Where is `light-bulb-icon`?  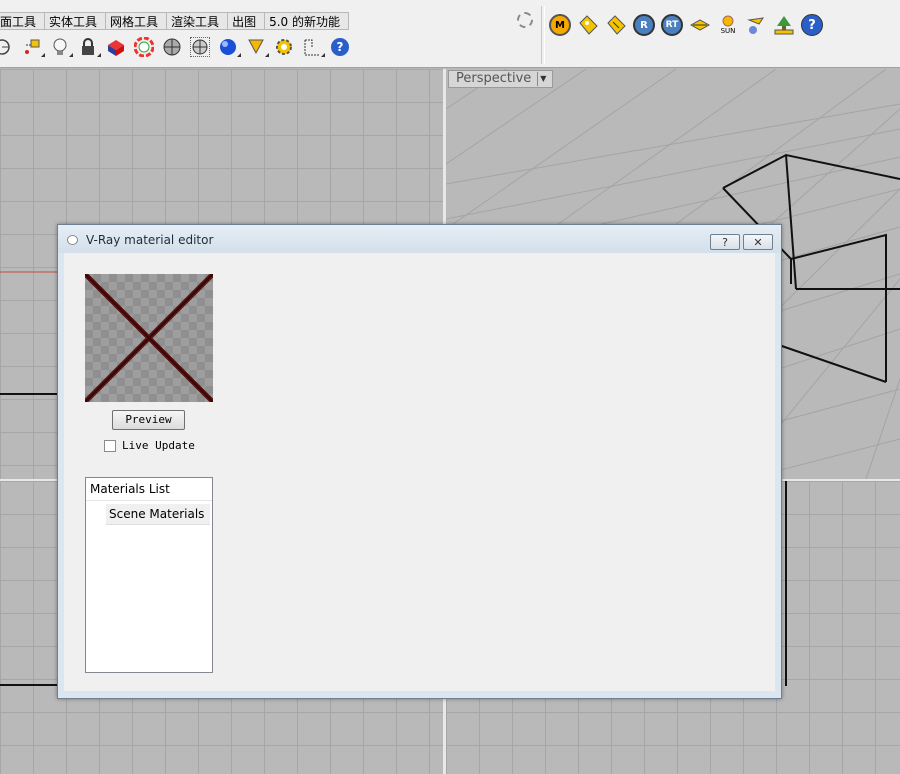 light-bulb-icon is located at coordinates (61, 47).